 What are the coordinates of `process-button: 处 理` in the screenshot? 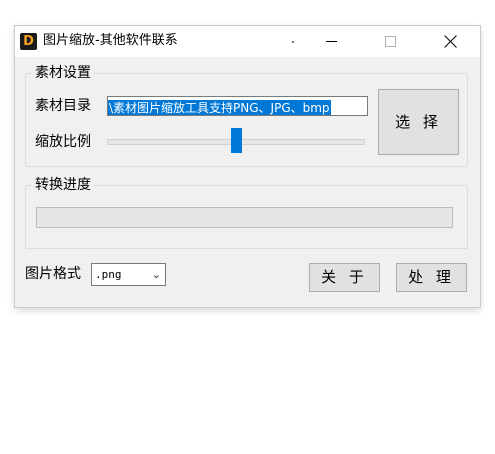 It's located at (431, 277).